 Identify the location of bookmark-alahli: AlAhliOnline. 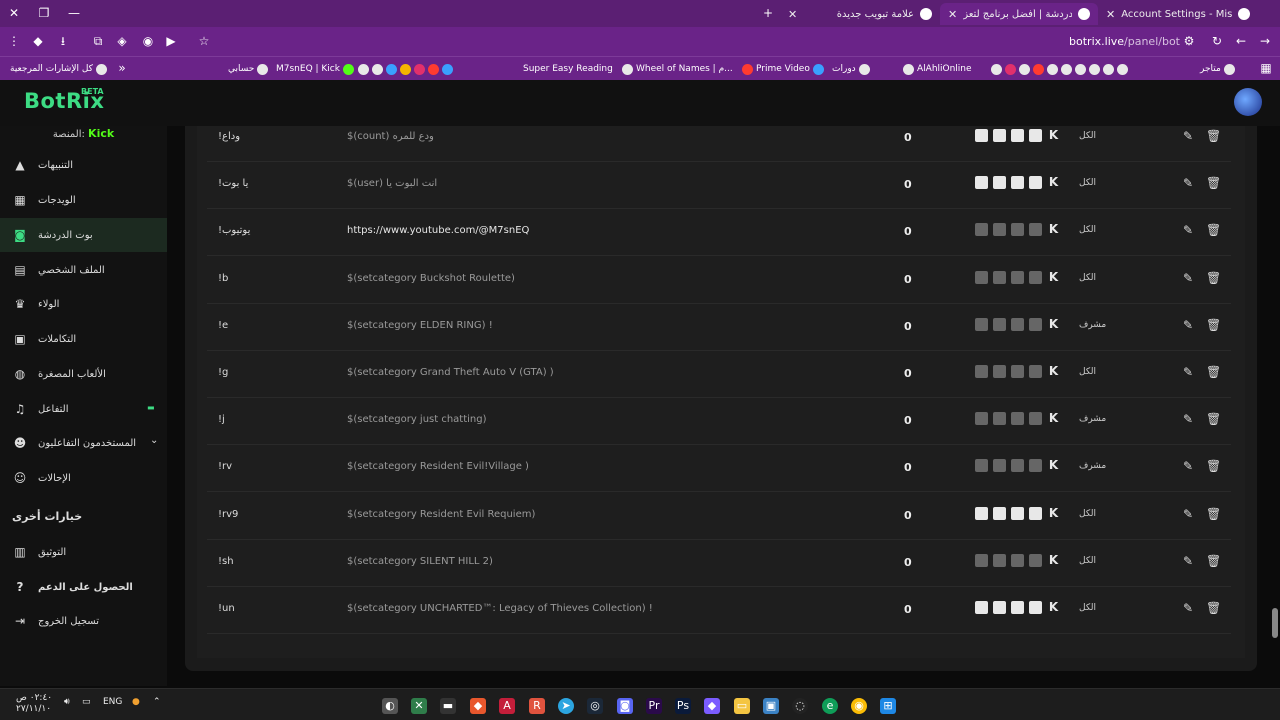
(937, 69).